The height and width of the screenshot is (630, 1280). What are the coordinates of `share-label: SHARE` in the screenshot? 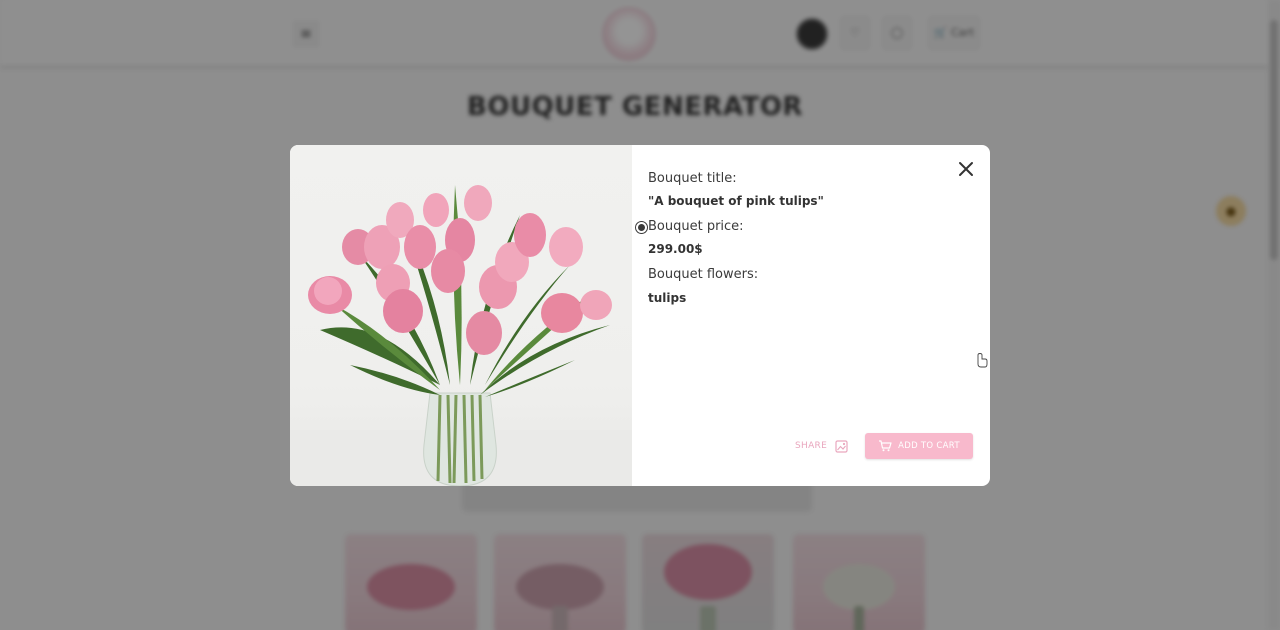 It's located at (811, 446).